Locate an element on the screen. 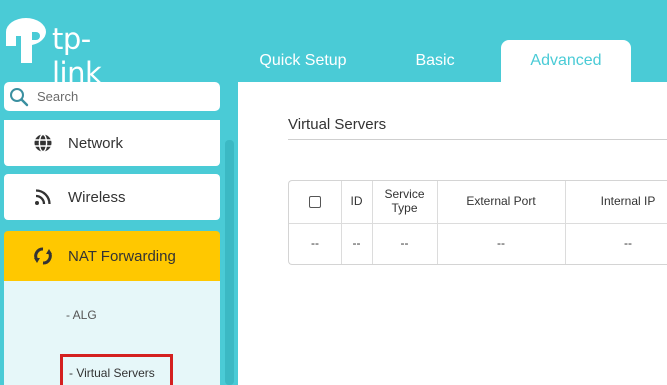 This screenshot has height=385, width=667. sidebar-item-nat-forwarding: NAT Forwarding is located at coordinates (112, 256).